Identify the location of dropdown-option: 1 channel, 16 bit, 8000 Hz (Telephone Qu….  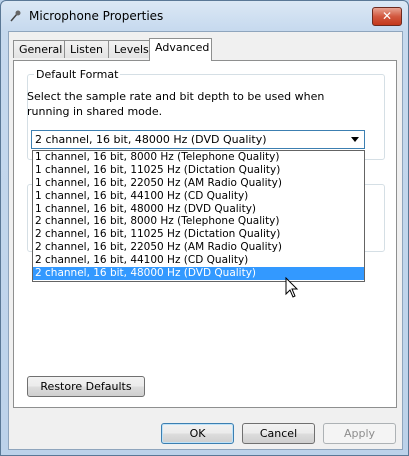
(198, 157).